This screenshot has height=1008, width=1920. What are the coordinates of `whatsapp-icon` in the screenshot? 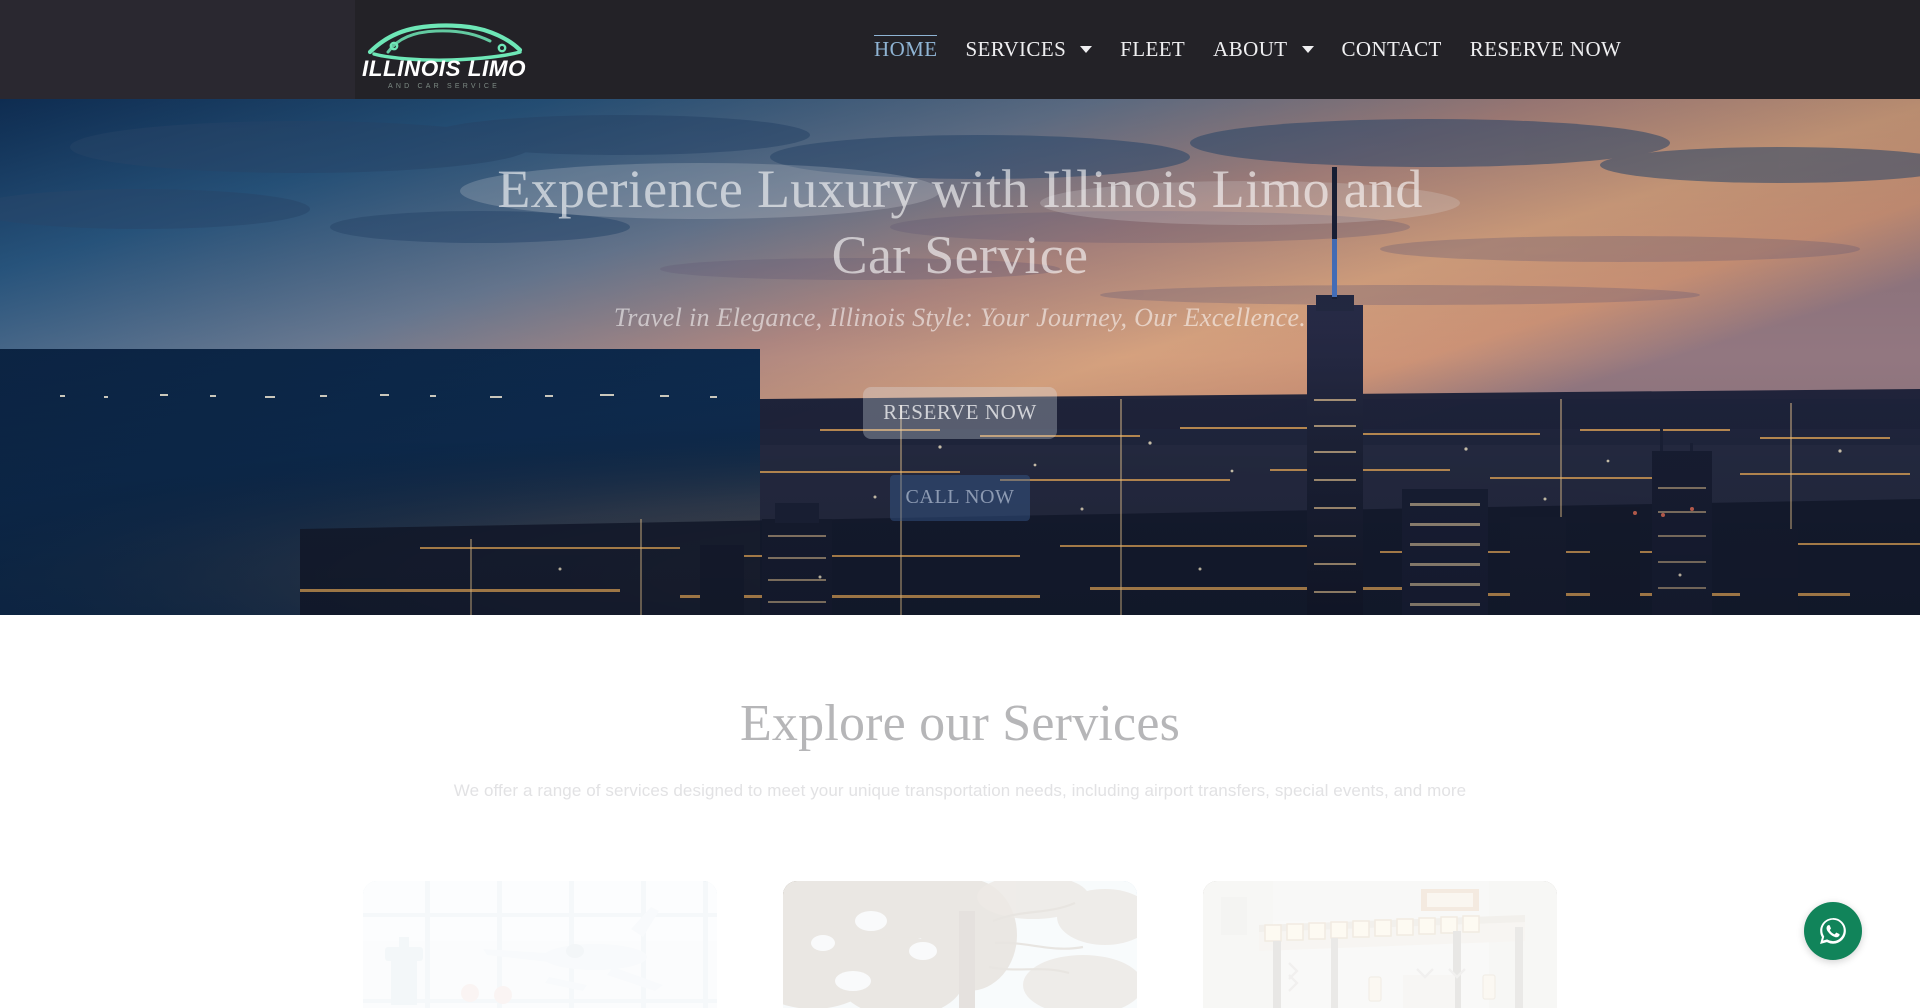 It's located at (1833, 931).